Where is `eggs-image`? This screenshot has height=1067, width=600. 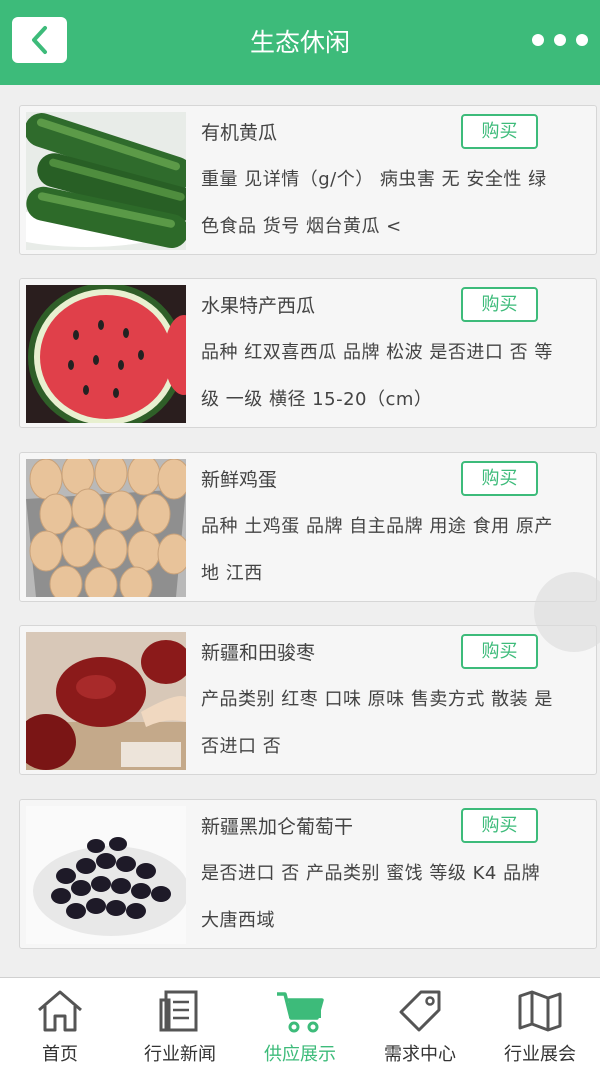
eggs-image is located at coordinates (106, 528).